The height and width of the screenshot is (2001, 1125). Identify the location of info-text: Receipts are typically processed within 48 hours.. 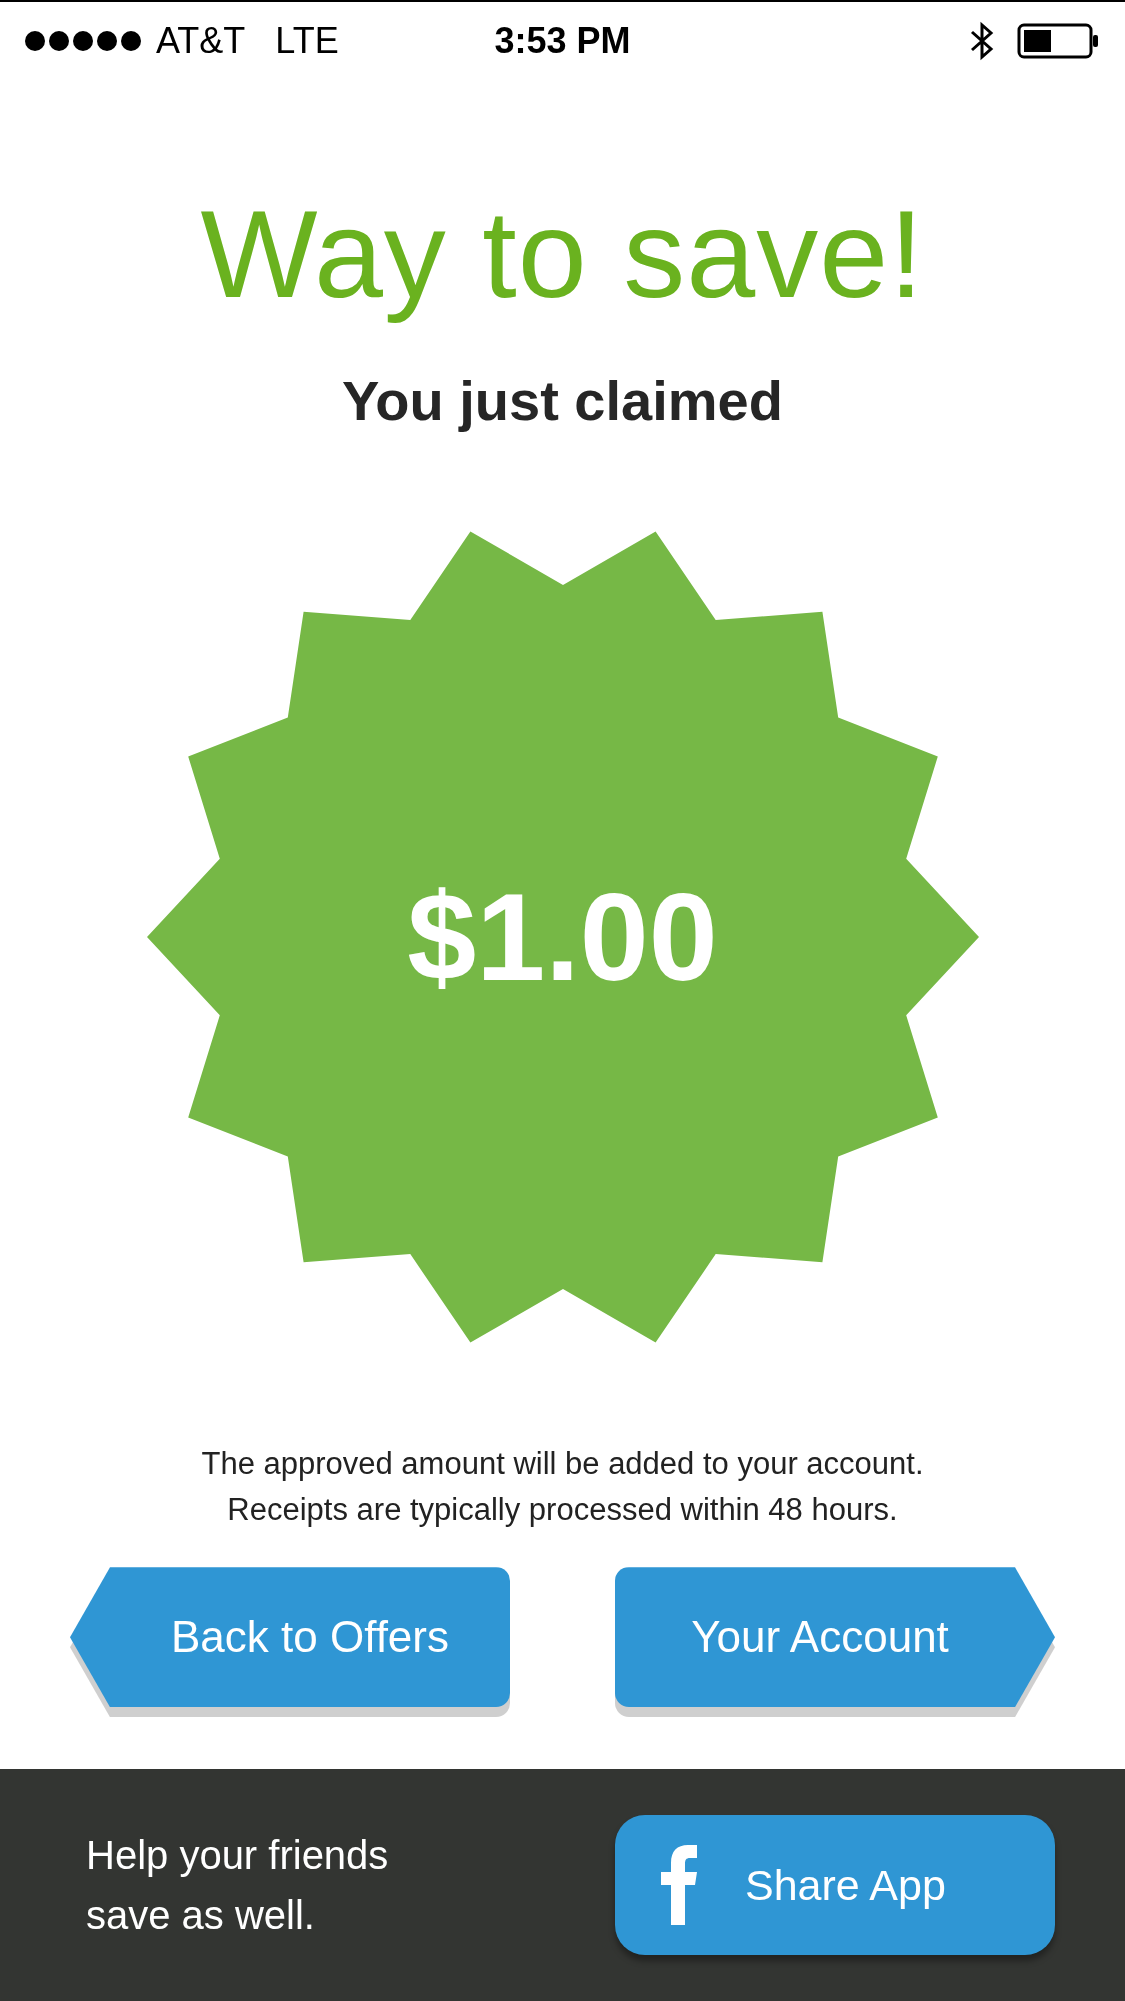
(562, 1510).